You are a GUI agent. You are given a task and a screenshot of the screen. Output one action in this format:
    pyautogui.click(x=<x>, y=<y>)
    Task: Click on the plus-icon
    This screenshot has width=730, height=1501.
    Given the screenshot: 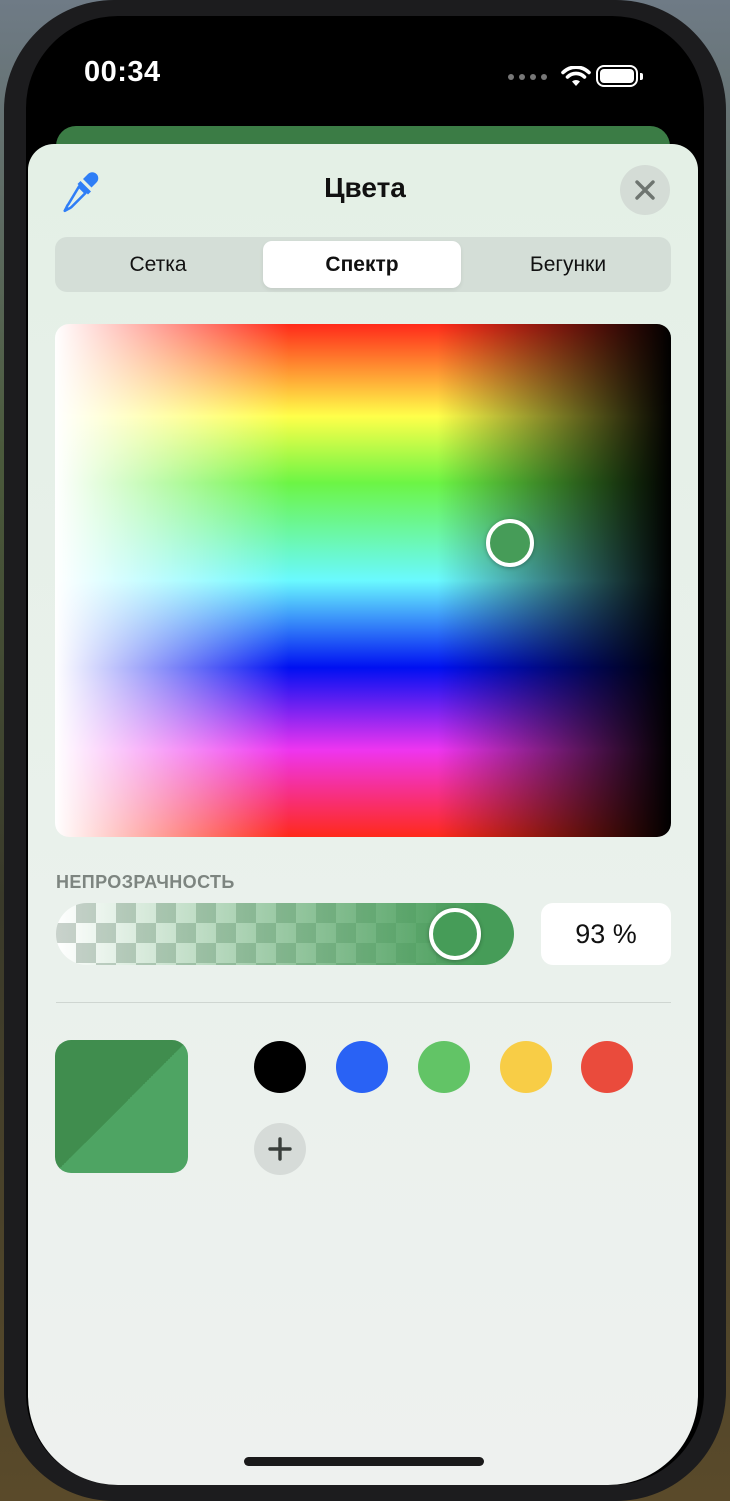 What is the action you would take?
    pyautogui.click(x=280, y=1149)
    